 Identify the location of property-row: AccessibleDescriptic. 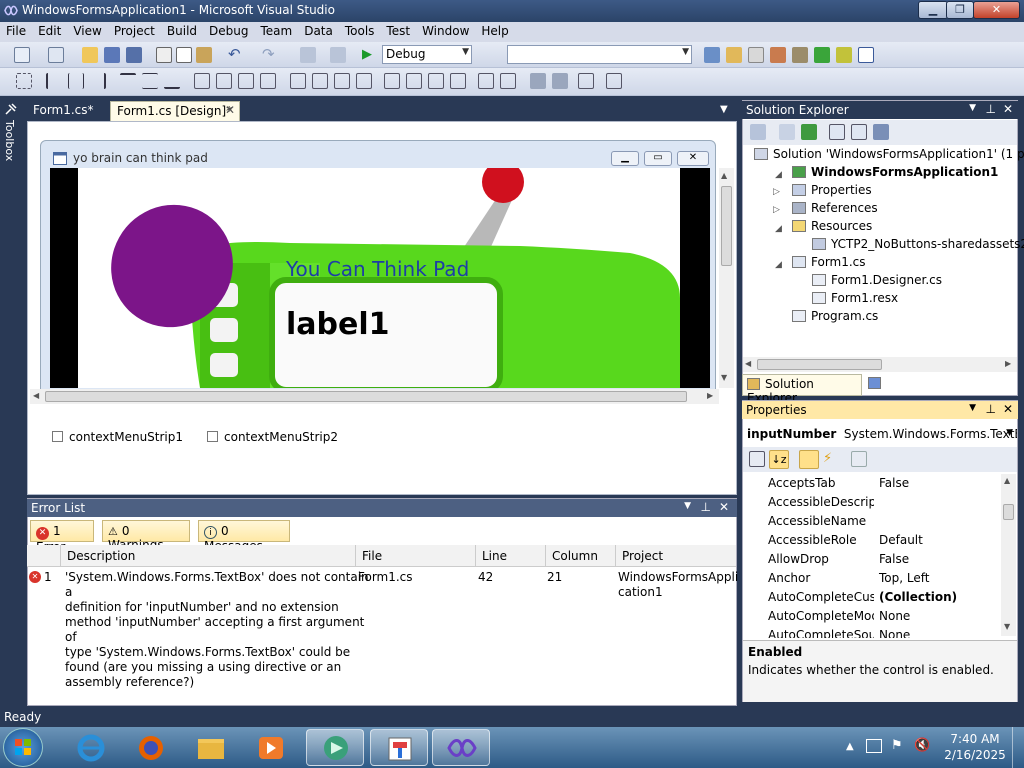
(879, 502).